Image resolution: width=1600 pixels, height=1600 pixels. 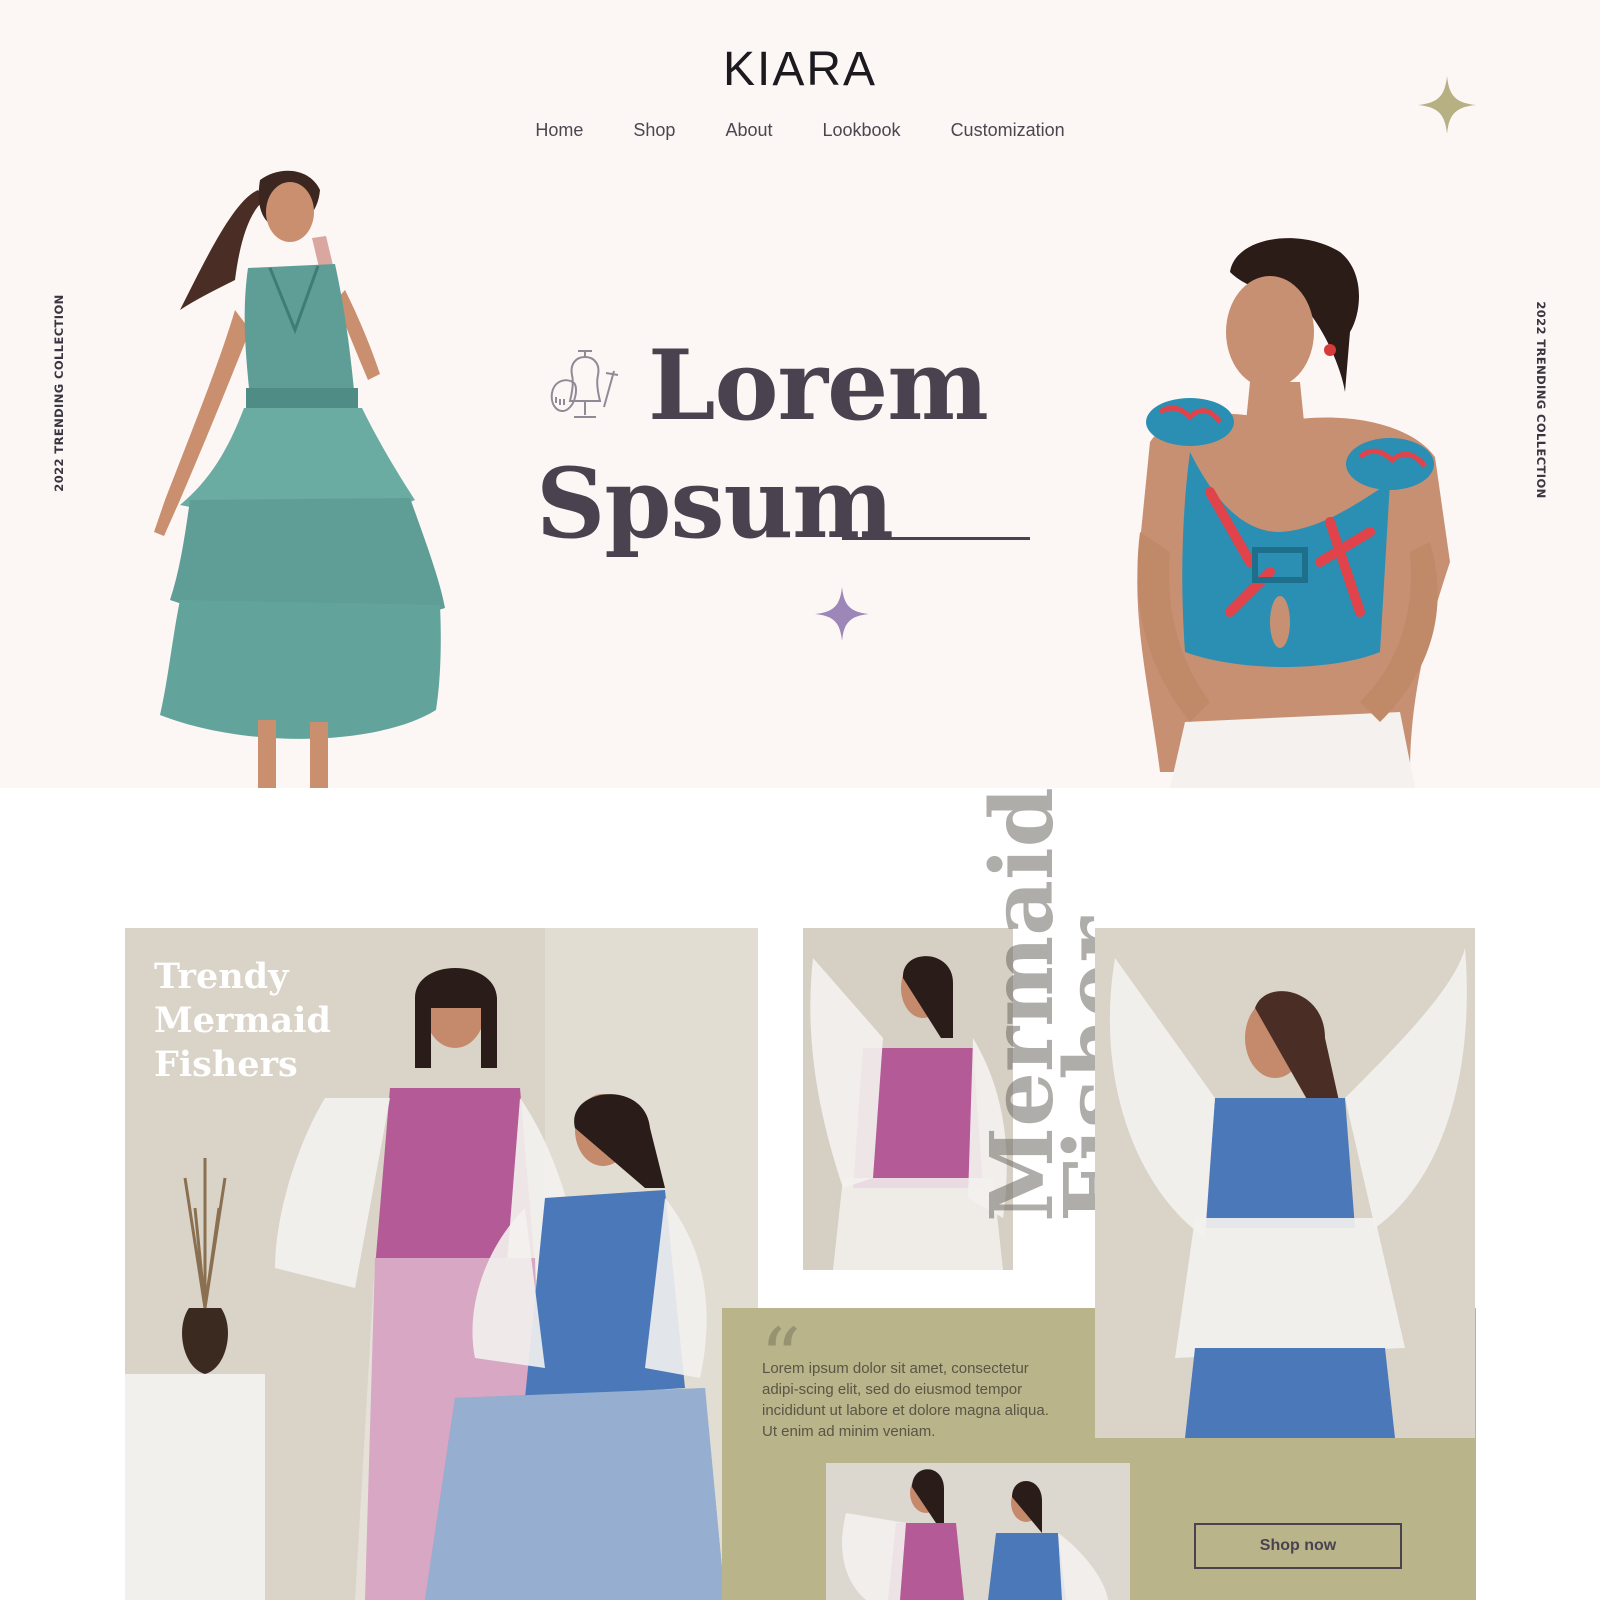 I want to click on model-blue-top-image, so click(x=1293, y=513).